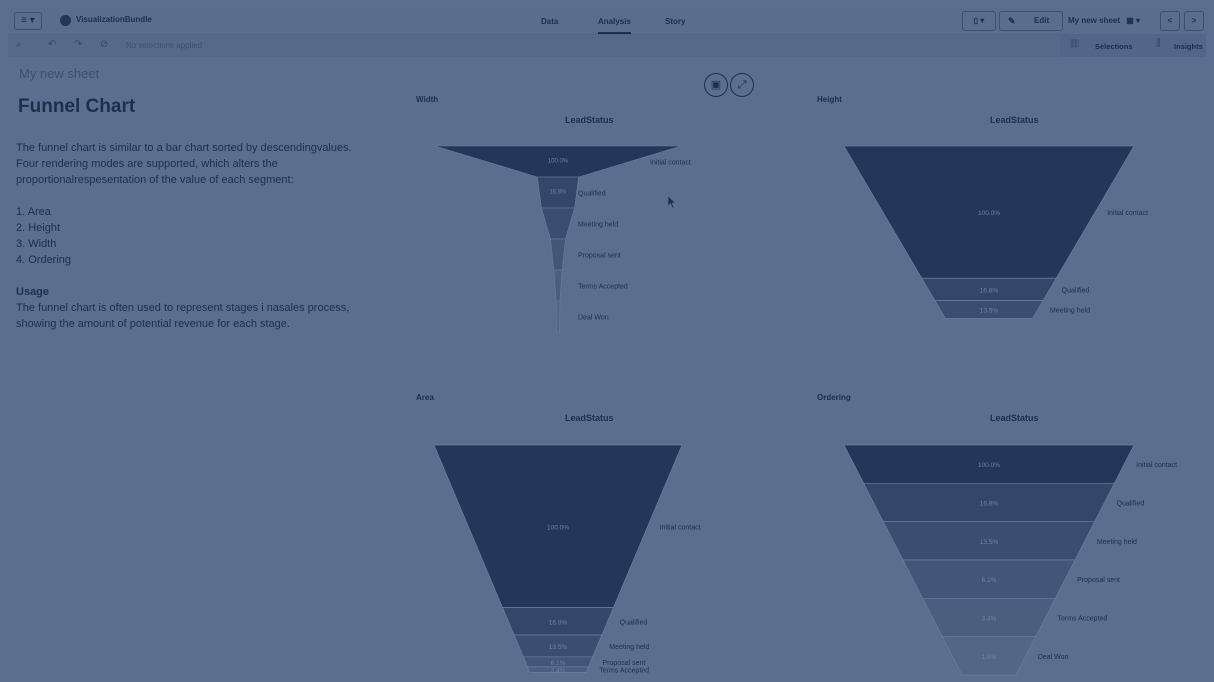 Image resolution: width=1214 pixels, height=682 pixels. Describe the element at coordinates (558, 316) in the screenshot. I see `funnel-segment-deal-won` at that location.